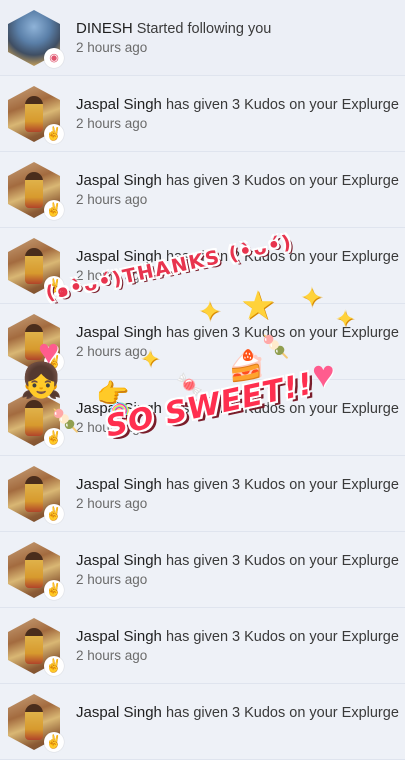  Describe the element at coordinates (204, 29) in the screenshot. I see `notification-action: Started following you` at that location.